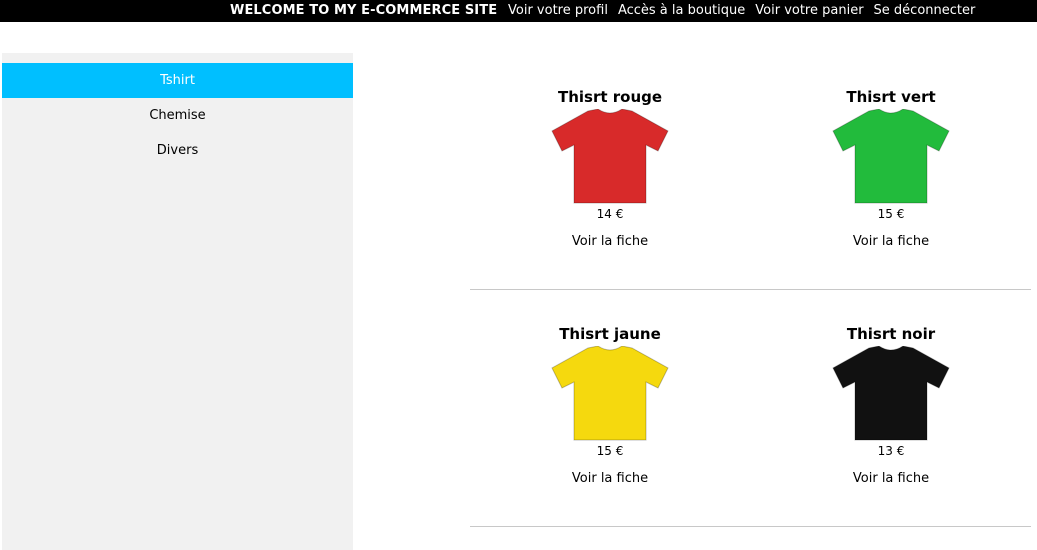 This screenshot has width=1037, height=550. What do you see at coordinates (558, 10) in the screenshot?
I see `nav-profile-link: Voir votre profil` at bounding box center [558, 10].